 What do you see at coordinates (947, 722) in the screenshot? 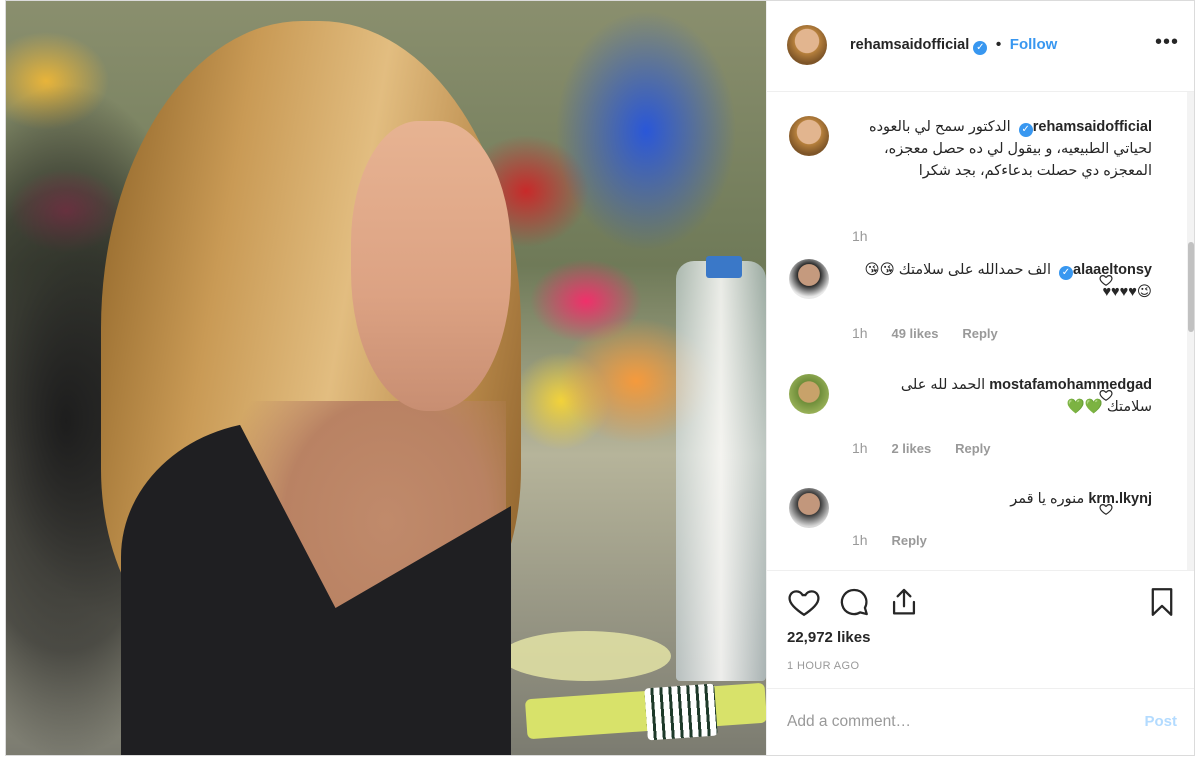
I see `add-comment-input` at bounding box center [947, 722].